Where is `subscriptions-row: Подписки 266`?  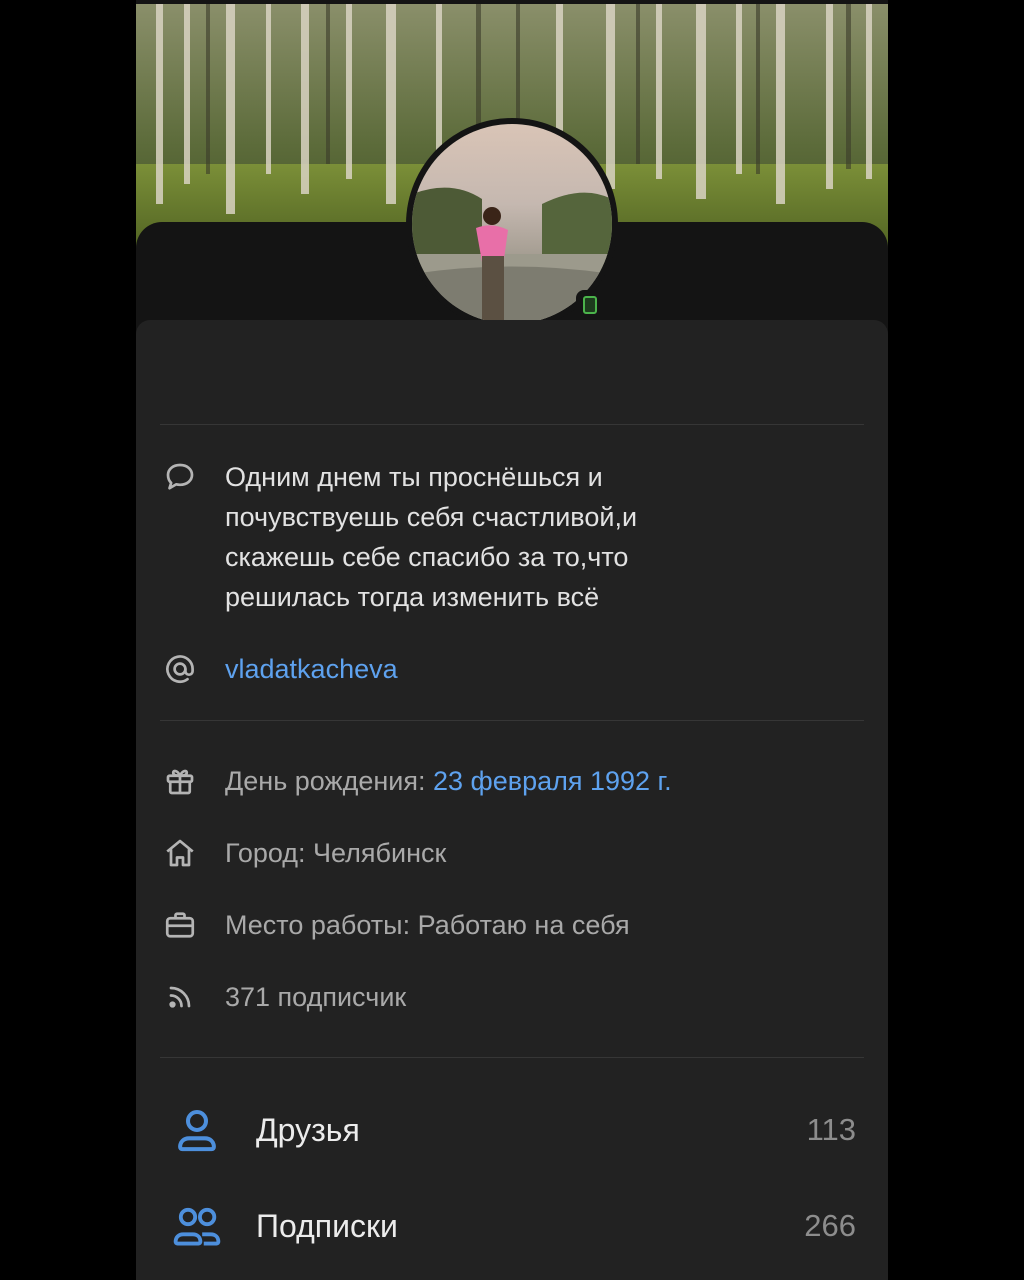 subscriptions-row: Подписки 266 is located at coordinates (512, 1226).